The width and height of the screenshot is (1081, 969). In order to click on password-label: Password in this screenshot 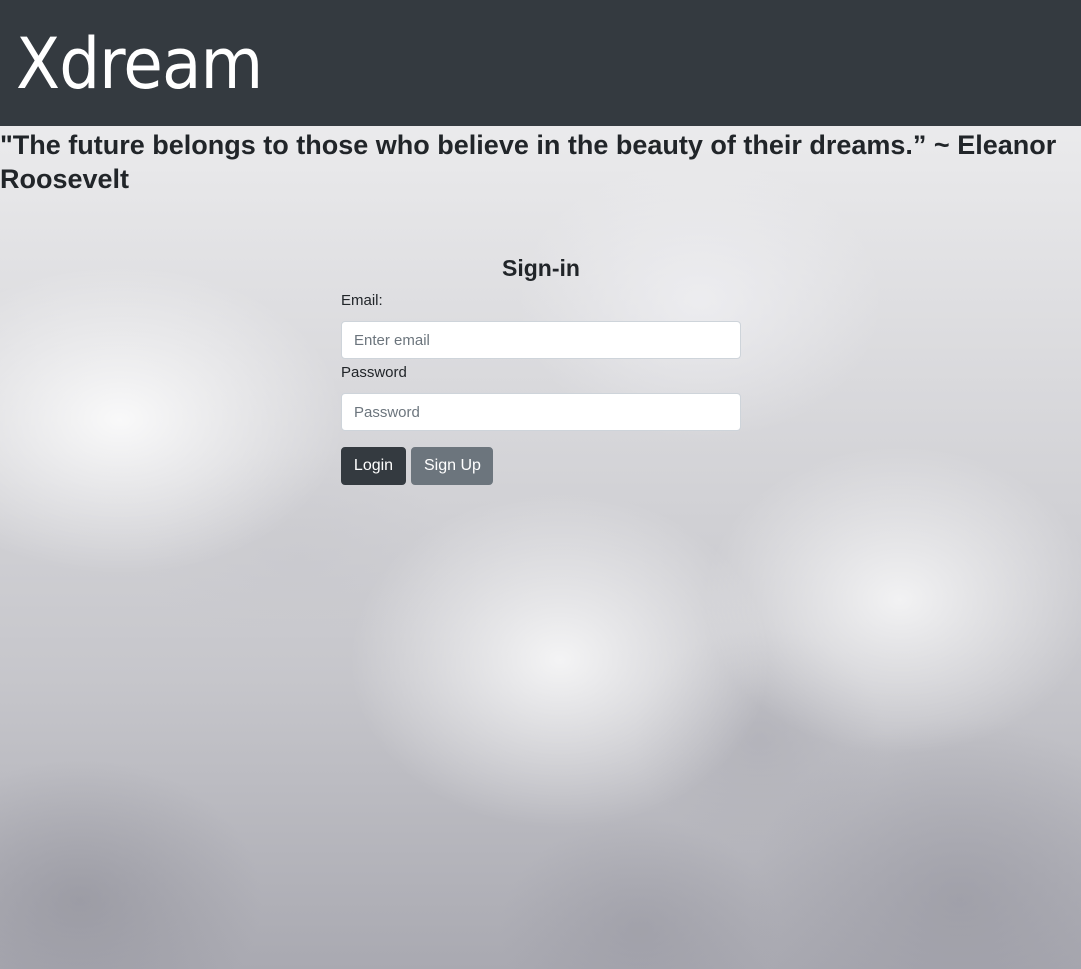, I will do `click(374, 372)`.